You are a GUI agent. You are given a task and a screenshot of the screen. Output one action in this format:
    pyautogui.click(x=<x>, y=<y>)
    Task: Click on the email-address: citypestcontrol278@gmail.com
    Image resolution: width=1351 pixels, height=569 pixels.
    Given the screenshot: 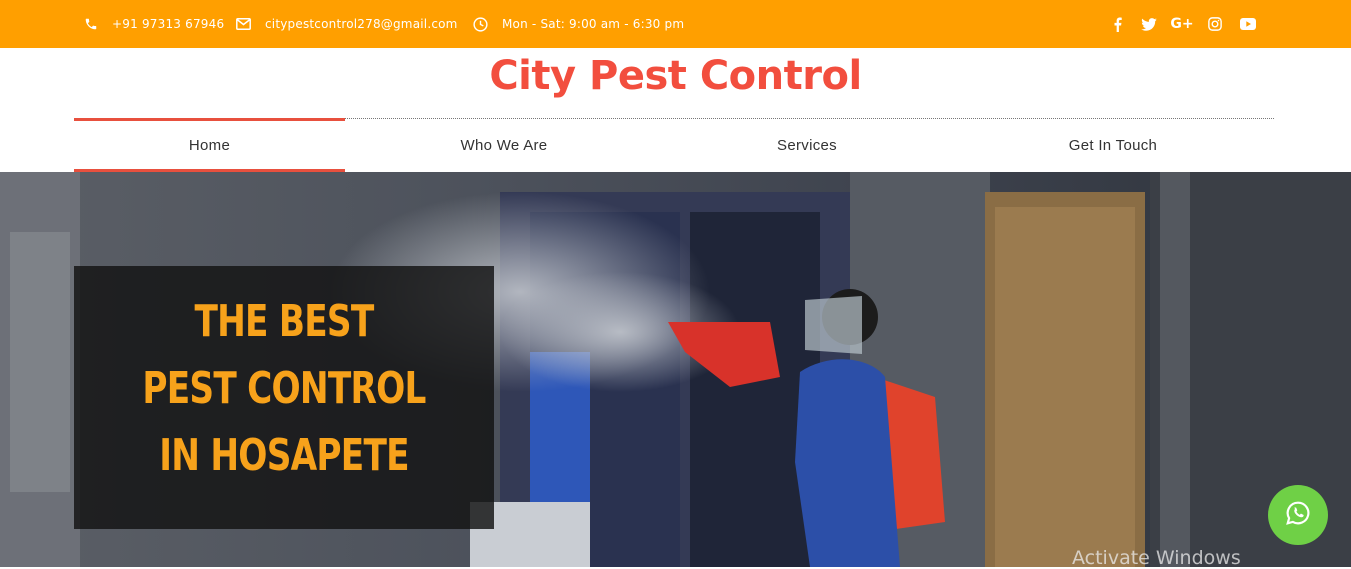 What is the action you would take?
    pyautogui.click(x=361, y=24)
    